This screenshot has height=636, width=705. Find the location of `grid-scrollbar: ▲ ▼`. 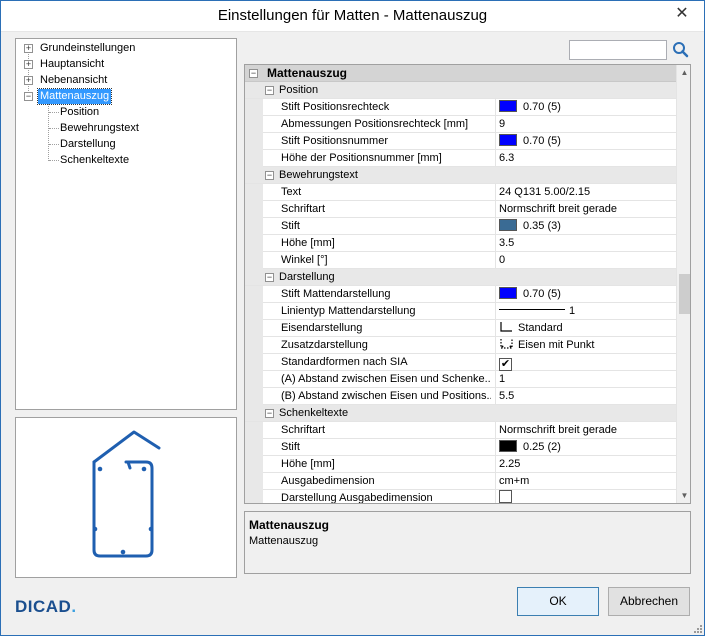

grid-scrollbar: ▲ ▼ is located at coordinates (683, 284).